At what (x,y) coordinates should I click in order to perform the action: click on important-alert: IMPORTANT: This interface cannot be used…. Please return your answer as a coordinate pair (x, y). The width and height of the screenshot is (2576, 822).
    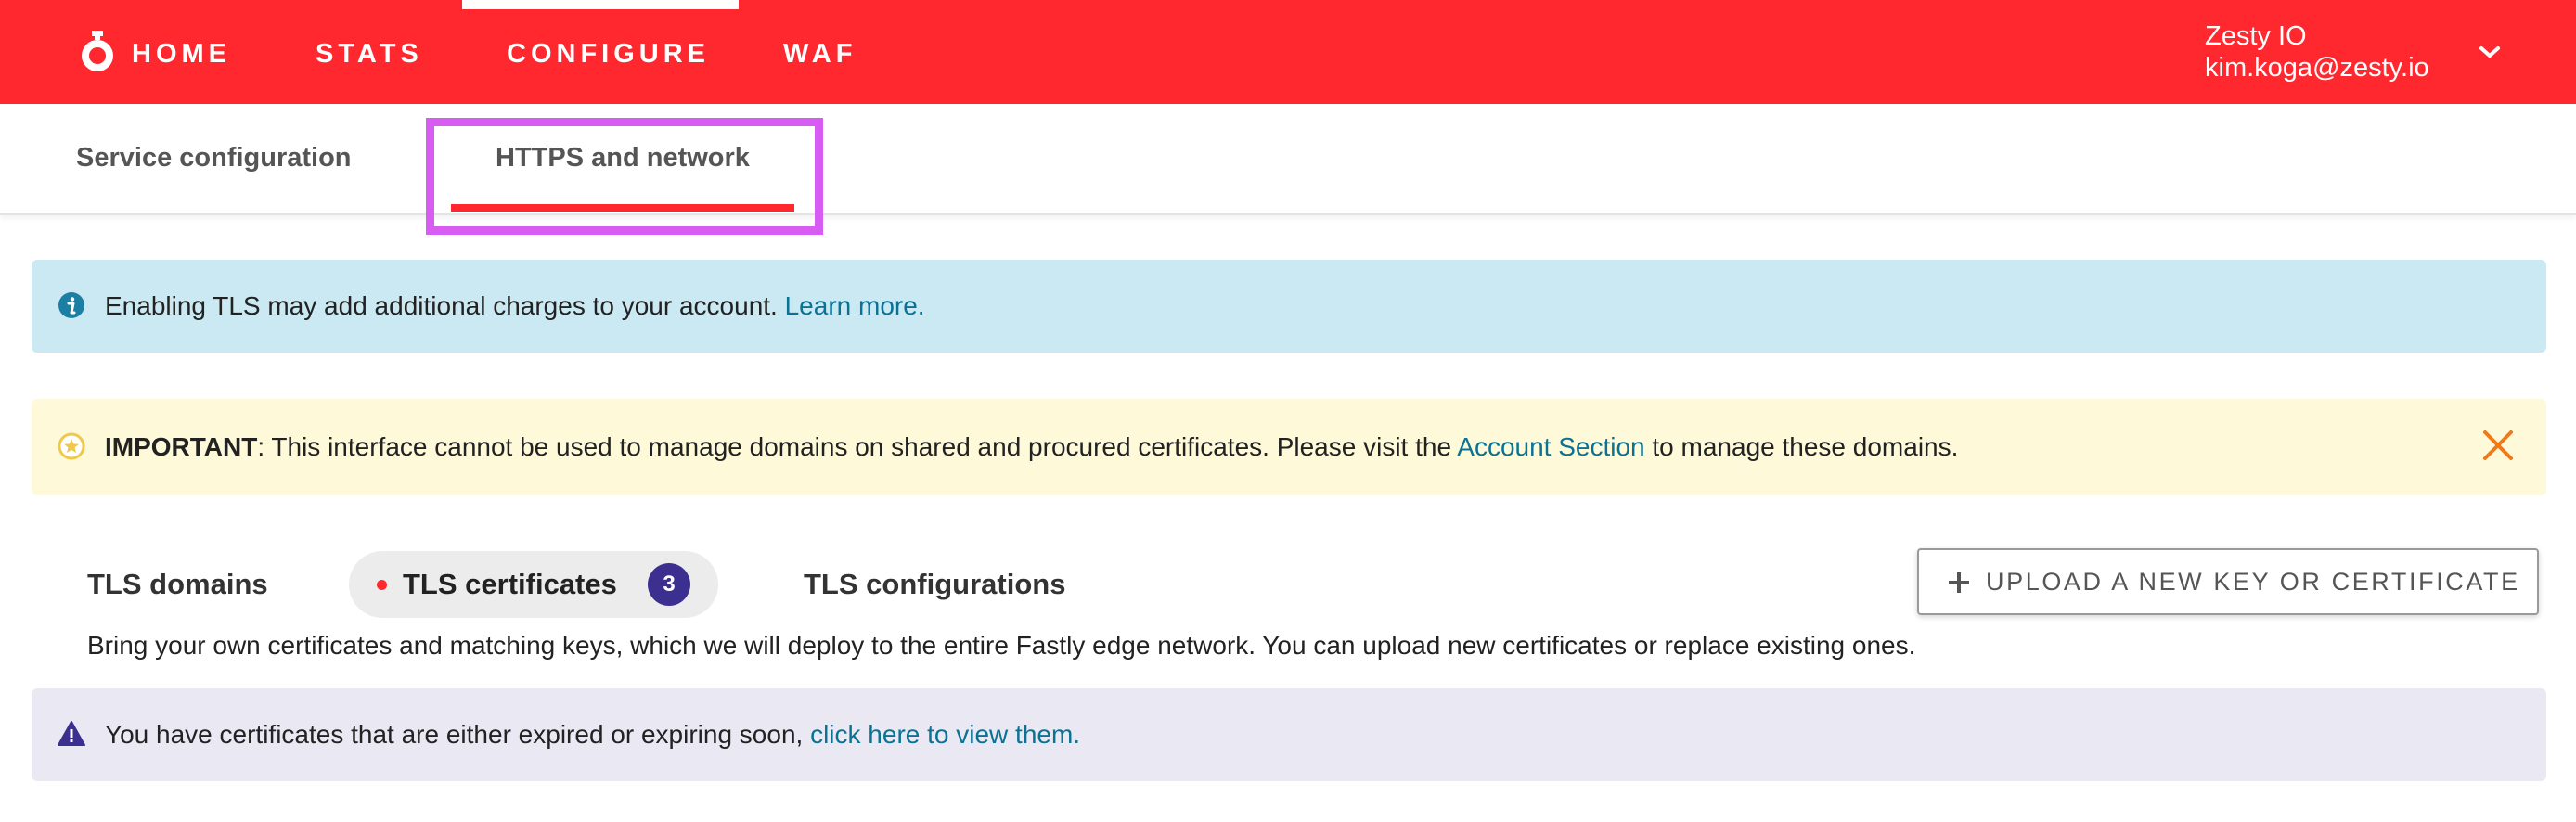
    Looking at the image, I should click on (1289, 447).